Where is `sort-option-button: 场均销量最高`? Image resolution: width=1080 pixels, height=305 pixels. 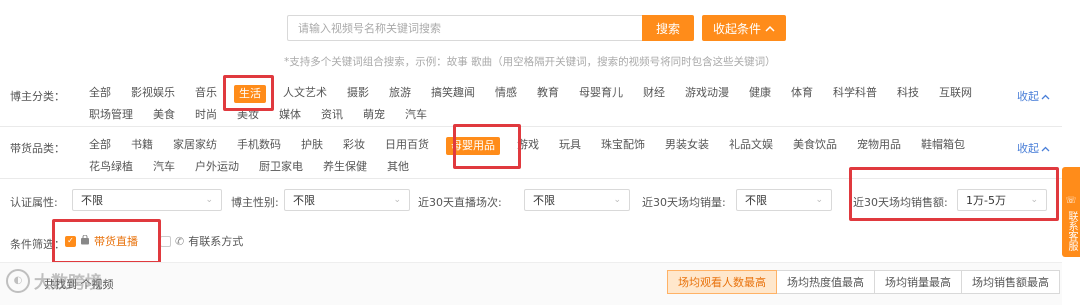
sort-option-button: 场均销量最高 is located at coordinates (918, 282).